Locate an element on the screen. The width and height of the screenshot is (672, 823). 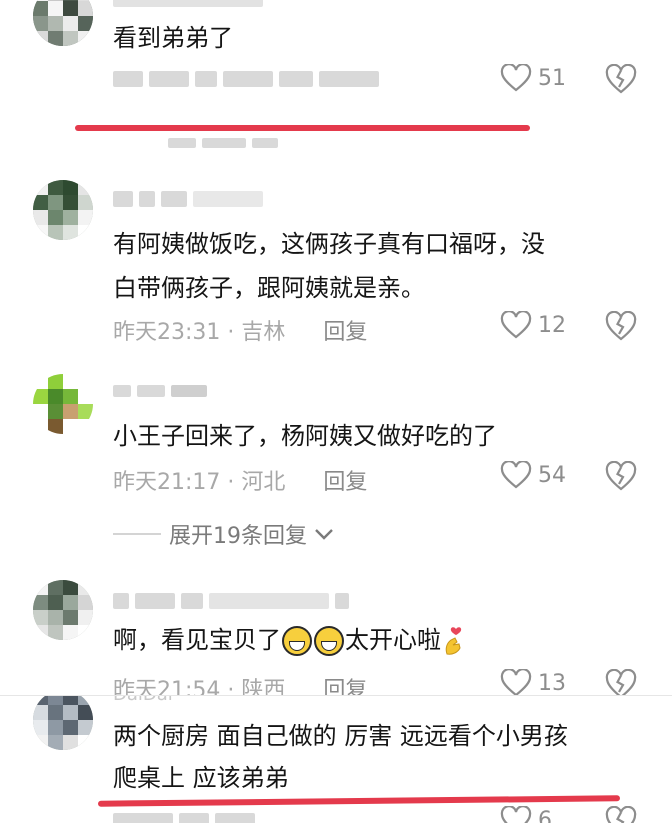
comment-text-line: 爬桌上 应该弟弟 is located at coordinates (201, 778).